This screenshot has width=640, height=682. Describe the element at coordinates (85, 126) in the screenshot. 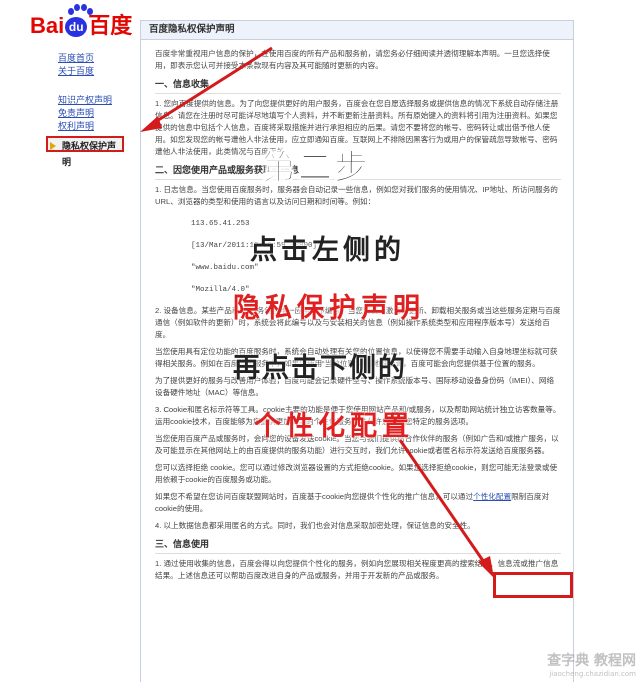

I see `nav-link-rights: 权利声明` at that location.